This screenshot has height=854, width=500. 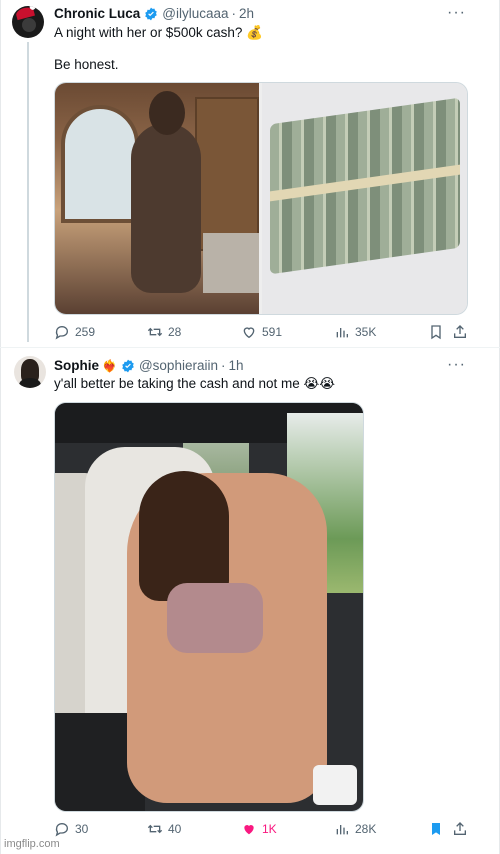 What do you see at coordinates (272, 332) in the screenshot?
I see `like-count: 591` at bounding box center [272, 332].